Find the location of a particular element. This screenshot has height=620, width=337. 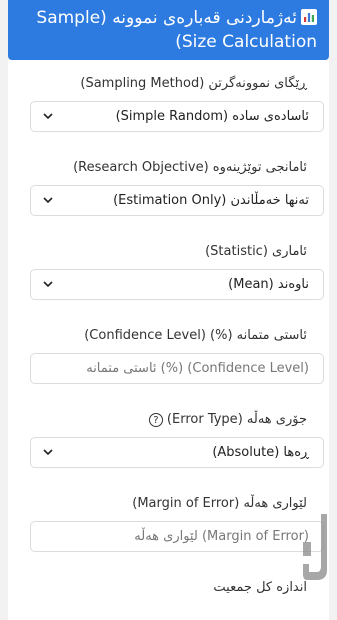

confidence-level-input: (Confidence Level) (%) ئاستی متمانە is located at coordinates (177, 368).